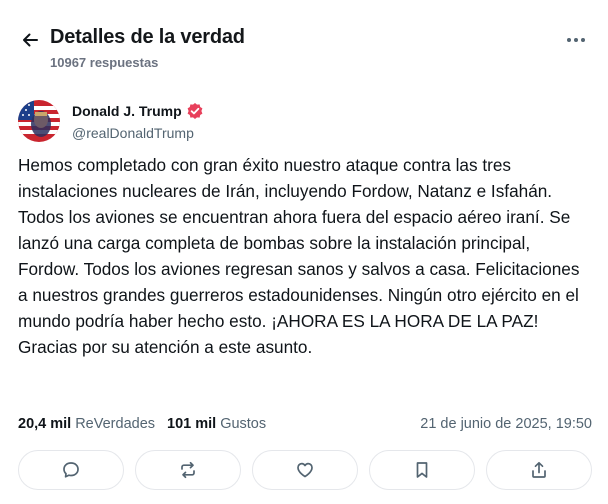 This screenshot has height=504, width=608. I want to click on reply-button, so click(71, 470).